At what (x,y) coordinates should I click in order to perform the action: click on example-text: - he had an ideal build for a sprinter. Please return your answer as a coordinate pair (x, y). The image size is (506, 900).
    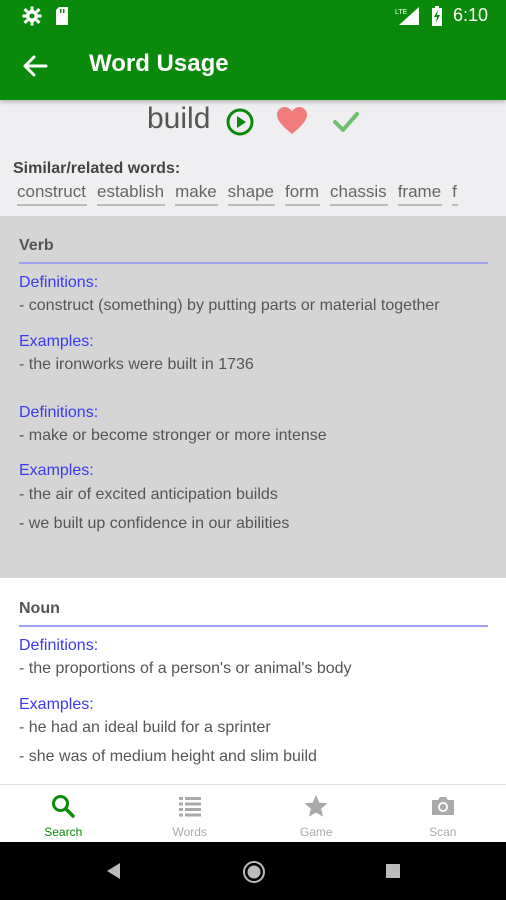
    Looking at the image, I should click on (145, 727).